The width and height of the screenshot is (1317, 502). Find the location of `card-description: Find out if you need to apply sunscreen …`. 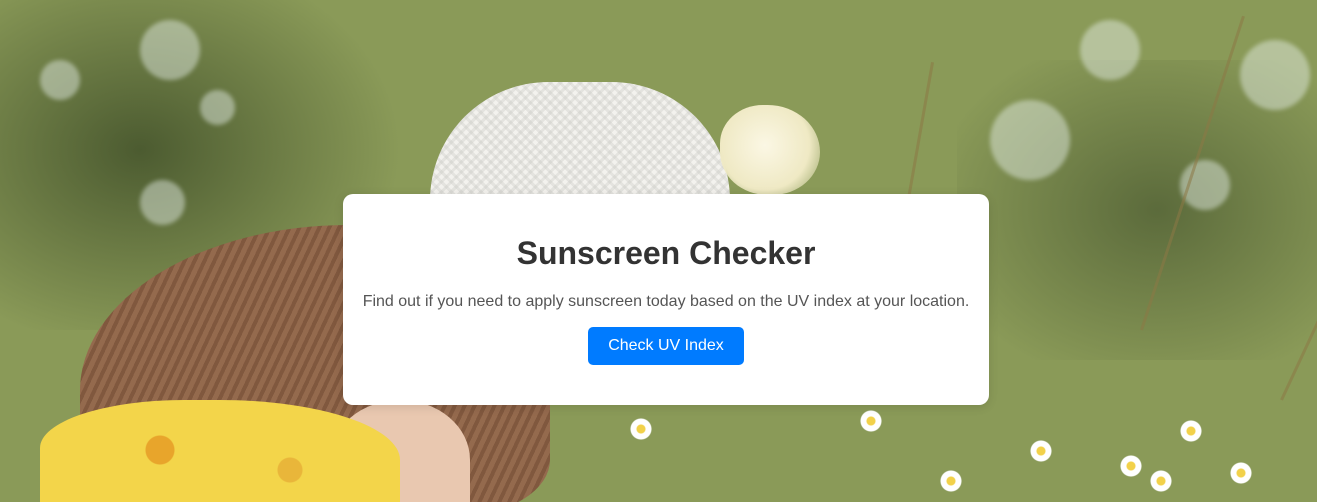

card-description: Find out if you need to apply sunscreen … is located at coordinates (666, 301).